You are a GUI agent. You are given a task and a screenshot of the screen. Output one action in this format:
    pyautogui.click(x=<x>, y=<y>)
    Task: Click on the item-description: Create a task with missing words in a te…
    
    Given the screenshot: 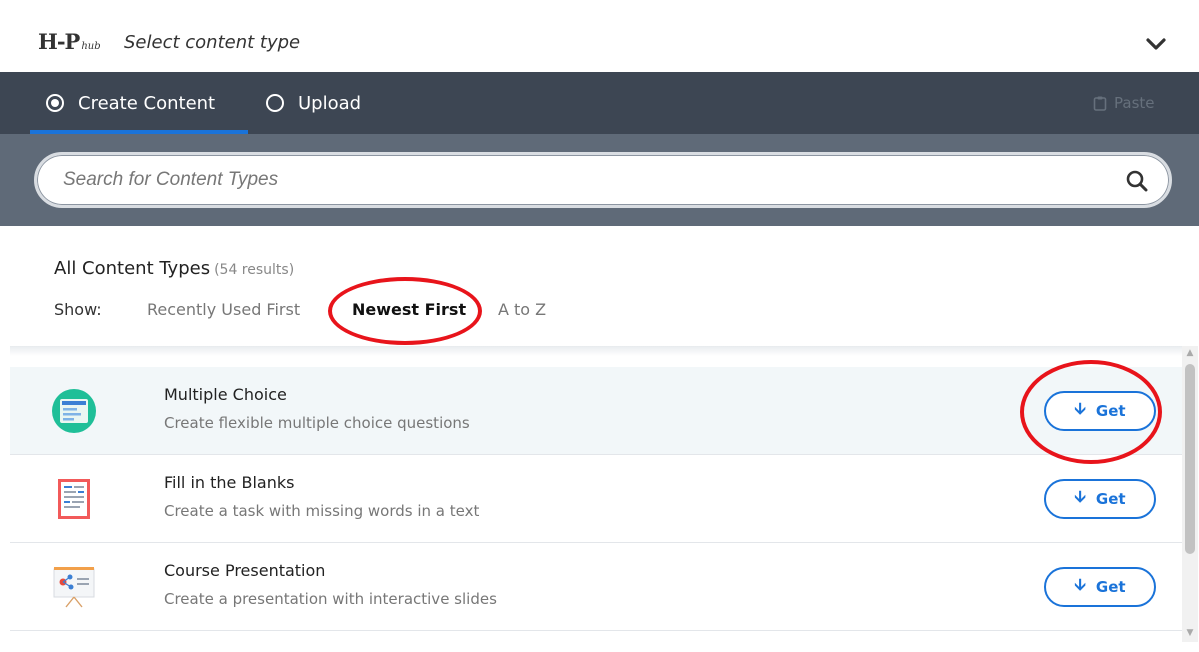 What is the action you would take?
    pyautogui.click(x=322, y=511)
    